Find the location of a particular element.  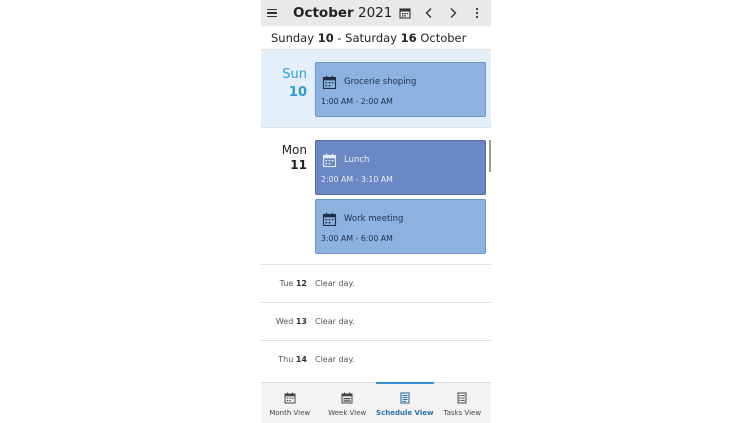

appointment-card: Lunch 2:00 AM - 3:10 AM is located at coordinates (400, 167).